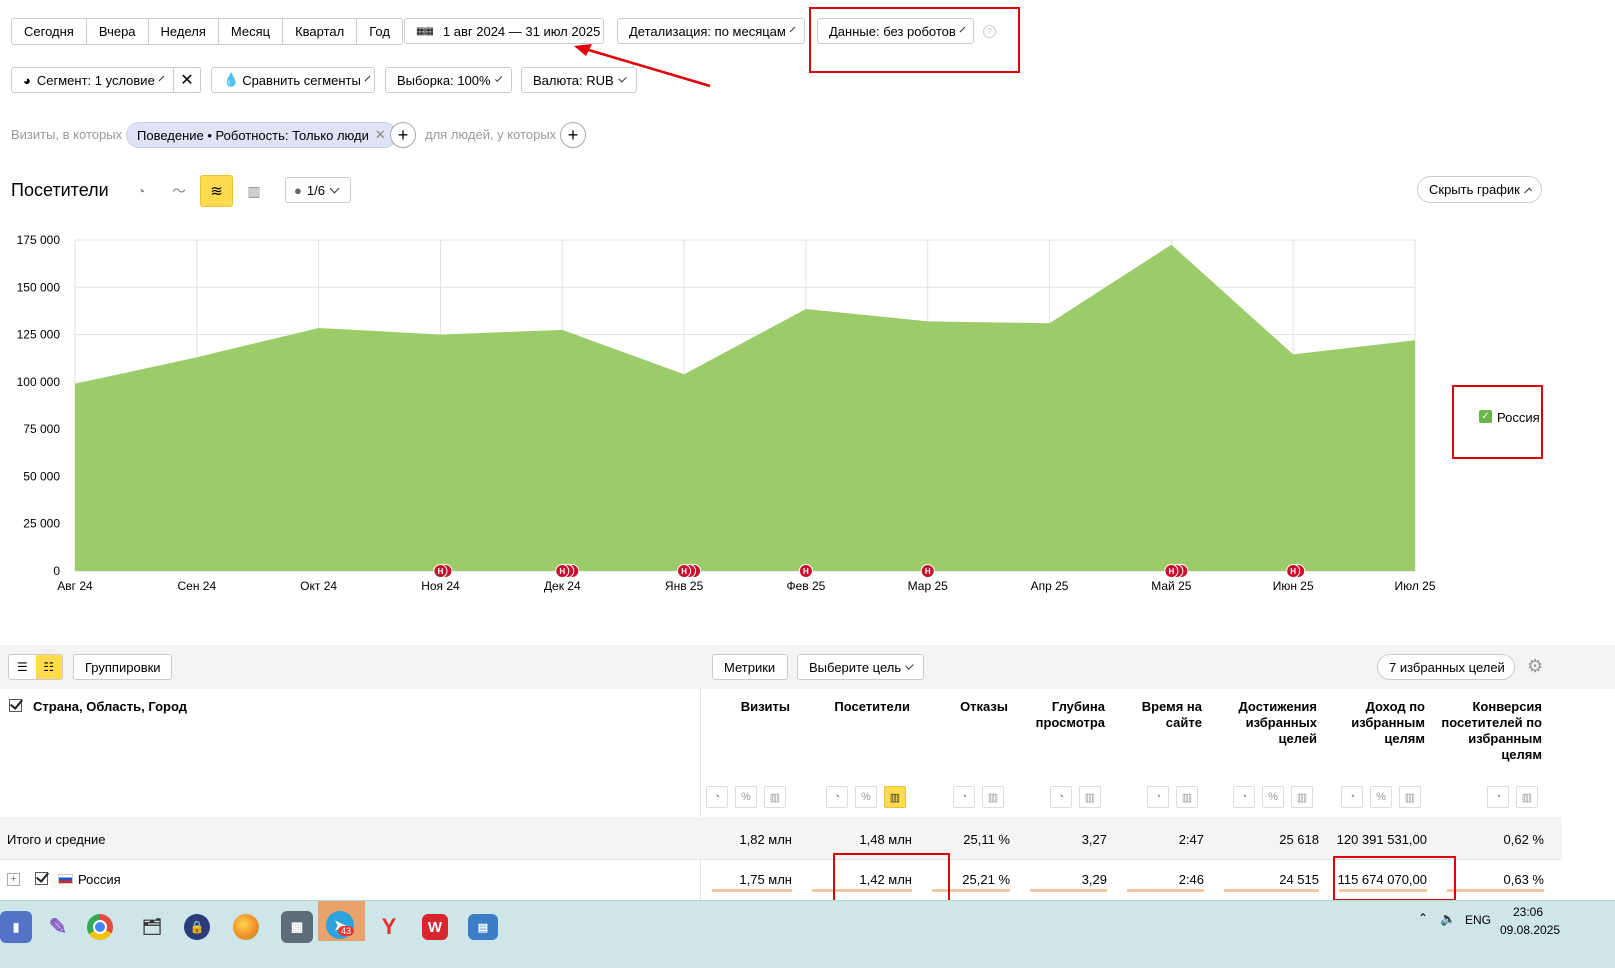 The width and height of the screenshot is (1615, 968). What do you see at coordinates (435, 927) in the screenshot?
I see `wps-icon: W` at bounding box center [435, 927].